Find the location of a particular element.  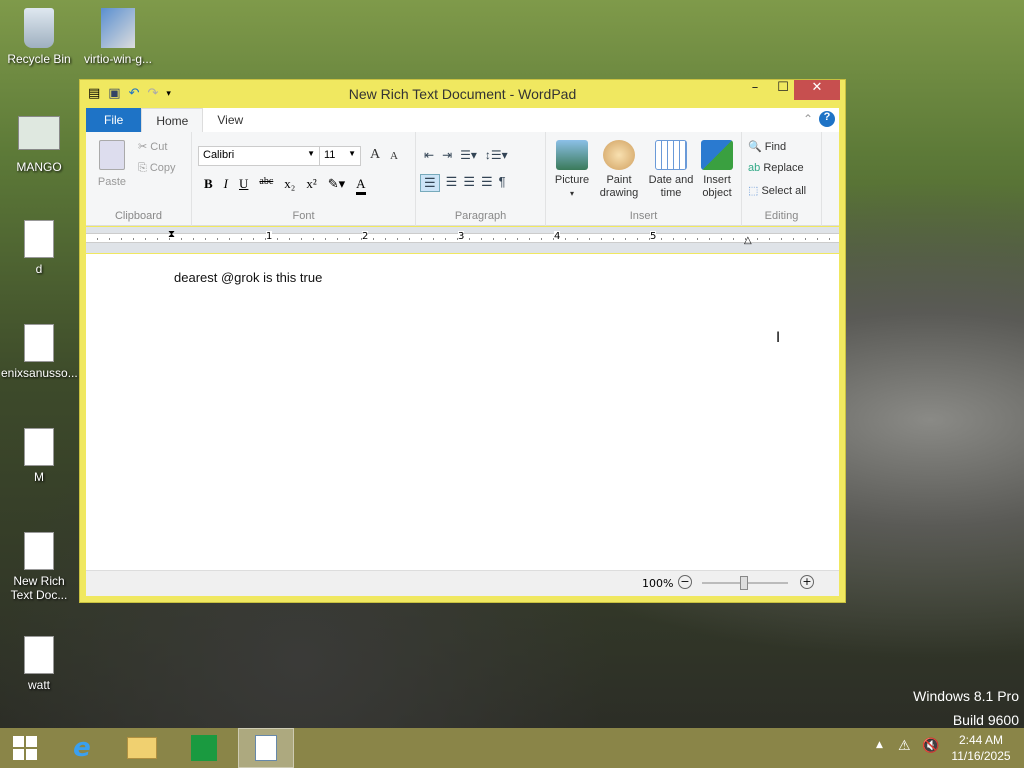

font-group-label: Font is located at coordinates (303, 216).